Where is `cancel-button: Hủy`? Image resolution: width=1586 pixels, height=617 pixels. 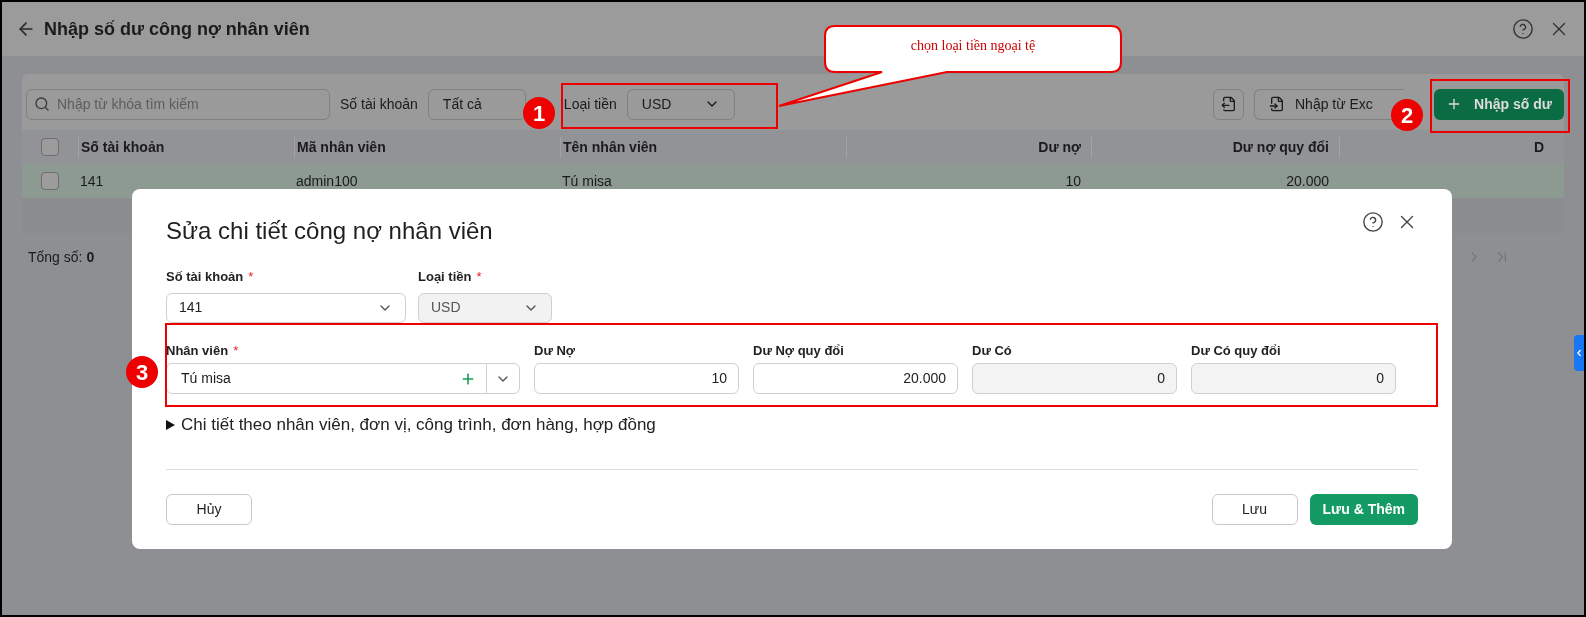 cancel-button: Hủy is located at coordinates (209, 509).